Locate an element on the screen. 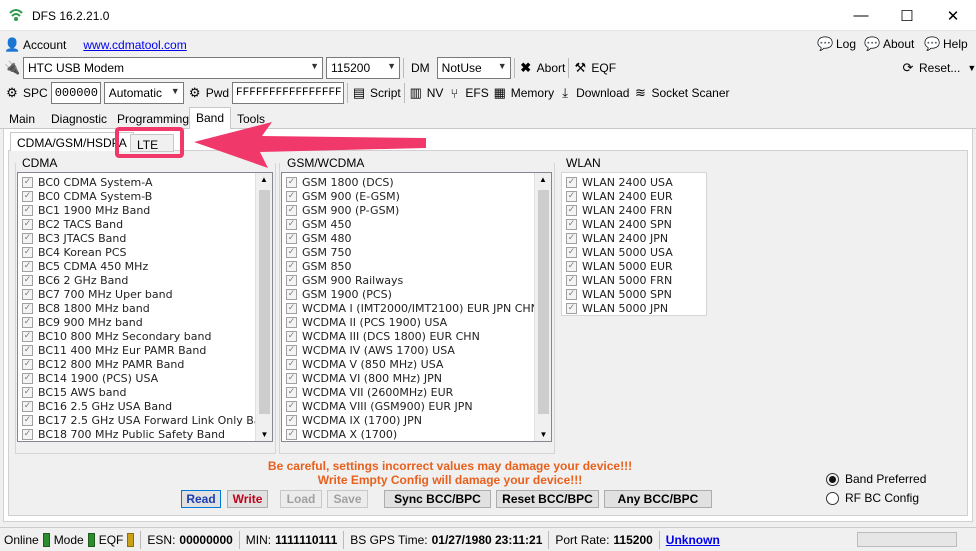 The height and width of the screenshot is (551, 976). tab-main: Main is located at coordinates (22, 119).